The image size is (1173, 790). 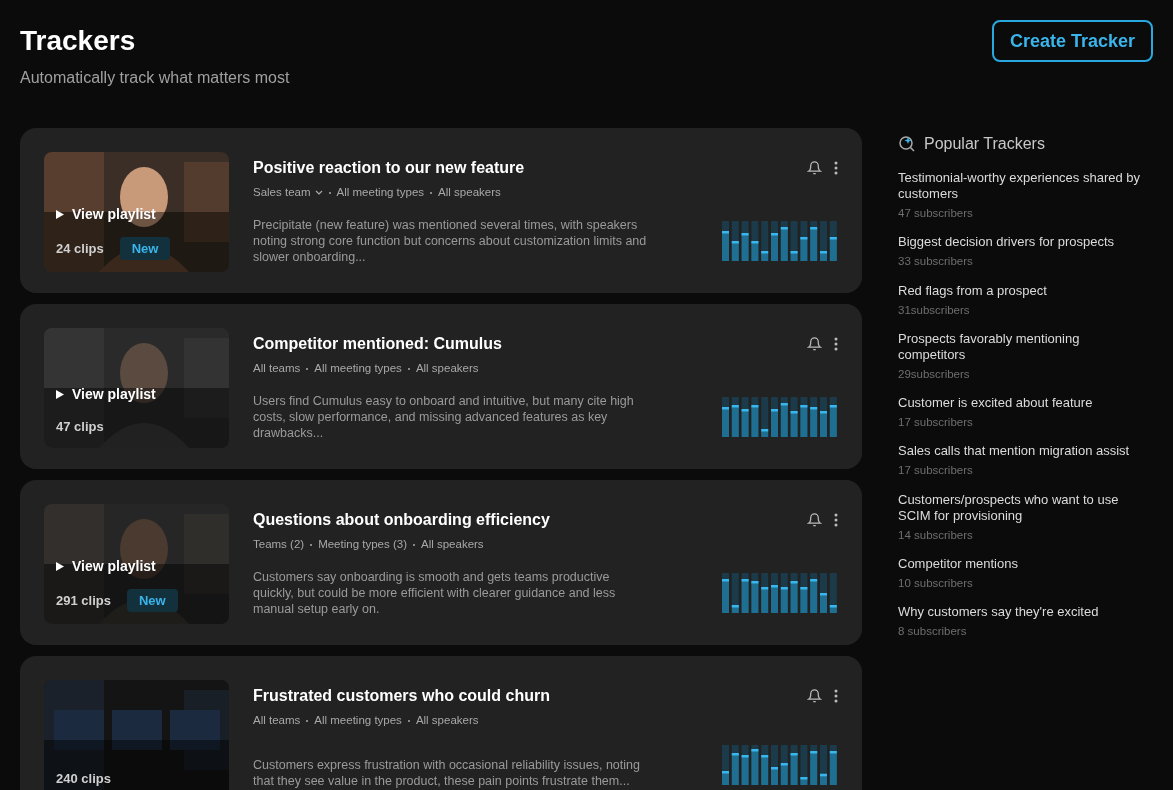 What do you see at coordinates (401, 696) in the screenshot?
I see `tracker-title: Frustrated customers who could churn` at bounding box center [401, 696].